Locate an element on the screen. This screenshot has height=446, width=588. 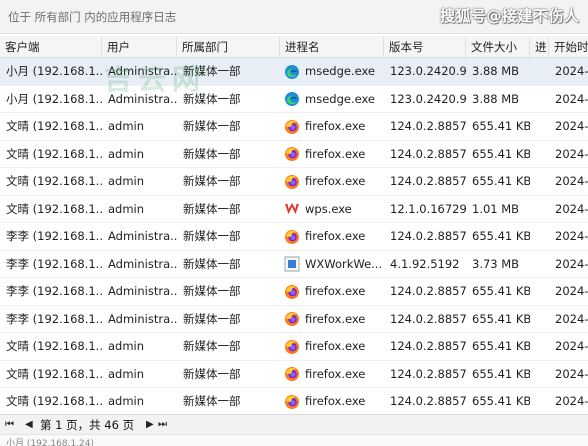
column-header-start: 开始时 is located at coordinates (568, 47).